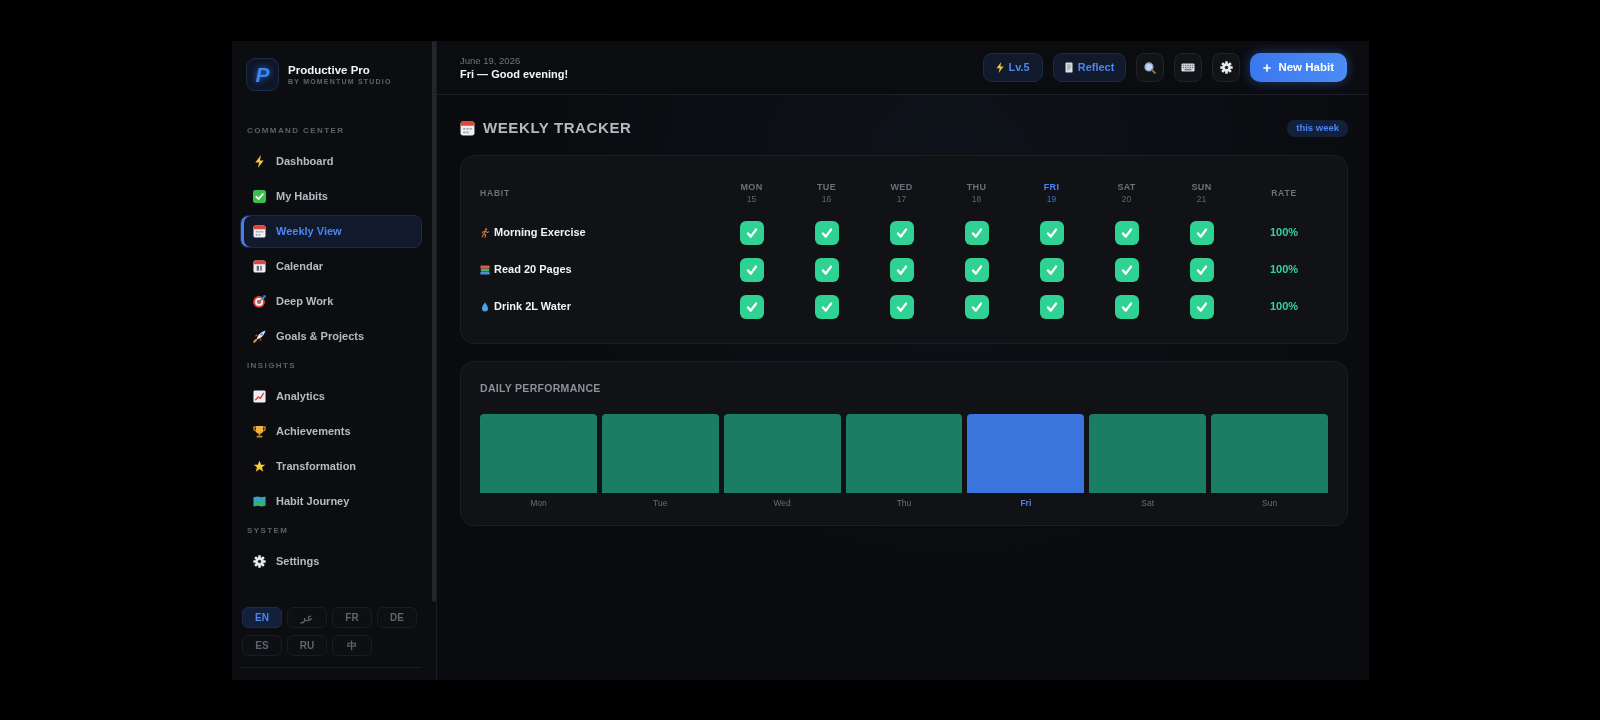 The height and width of the screenshot is (720, 1600). I want to click on day-date: 16, so click(826, 199).